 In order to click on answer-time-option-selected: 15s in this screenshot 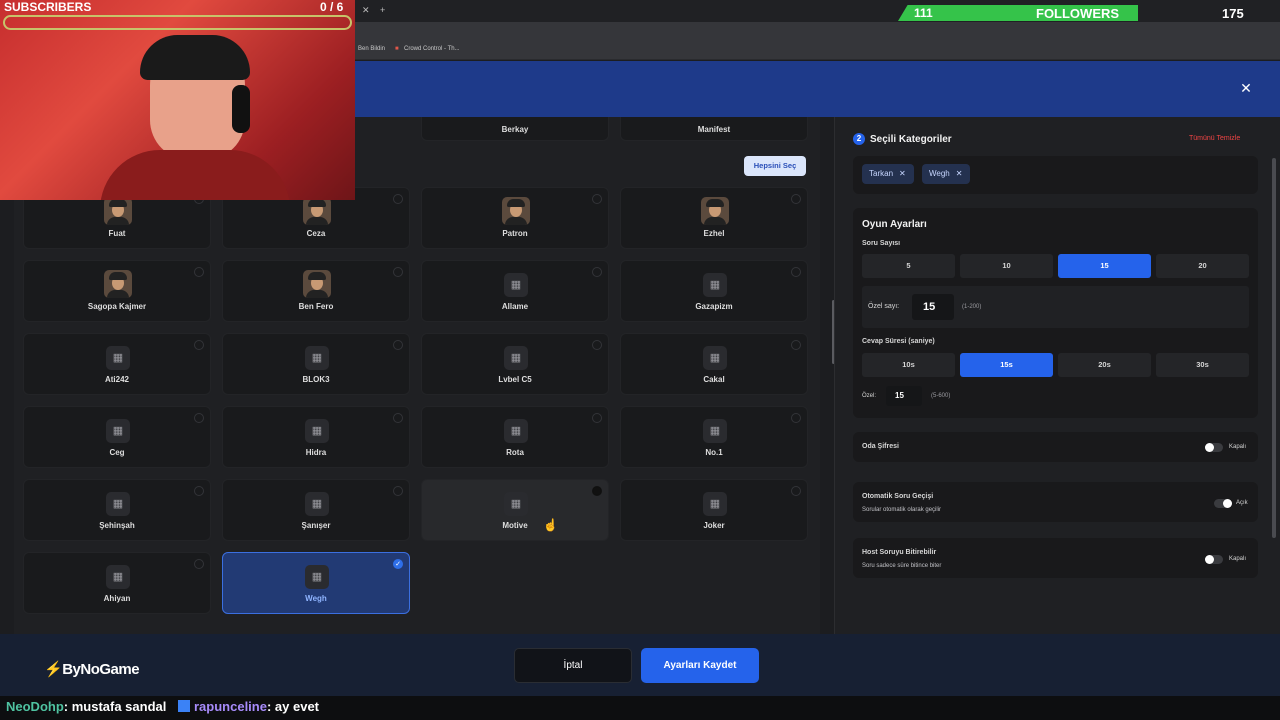, I will do `click(1006, 365)`.